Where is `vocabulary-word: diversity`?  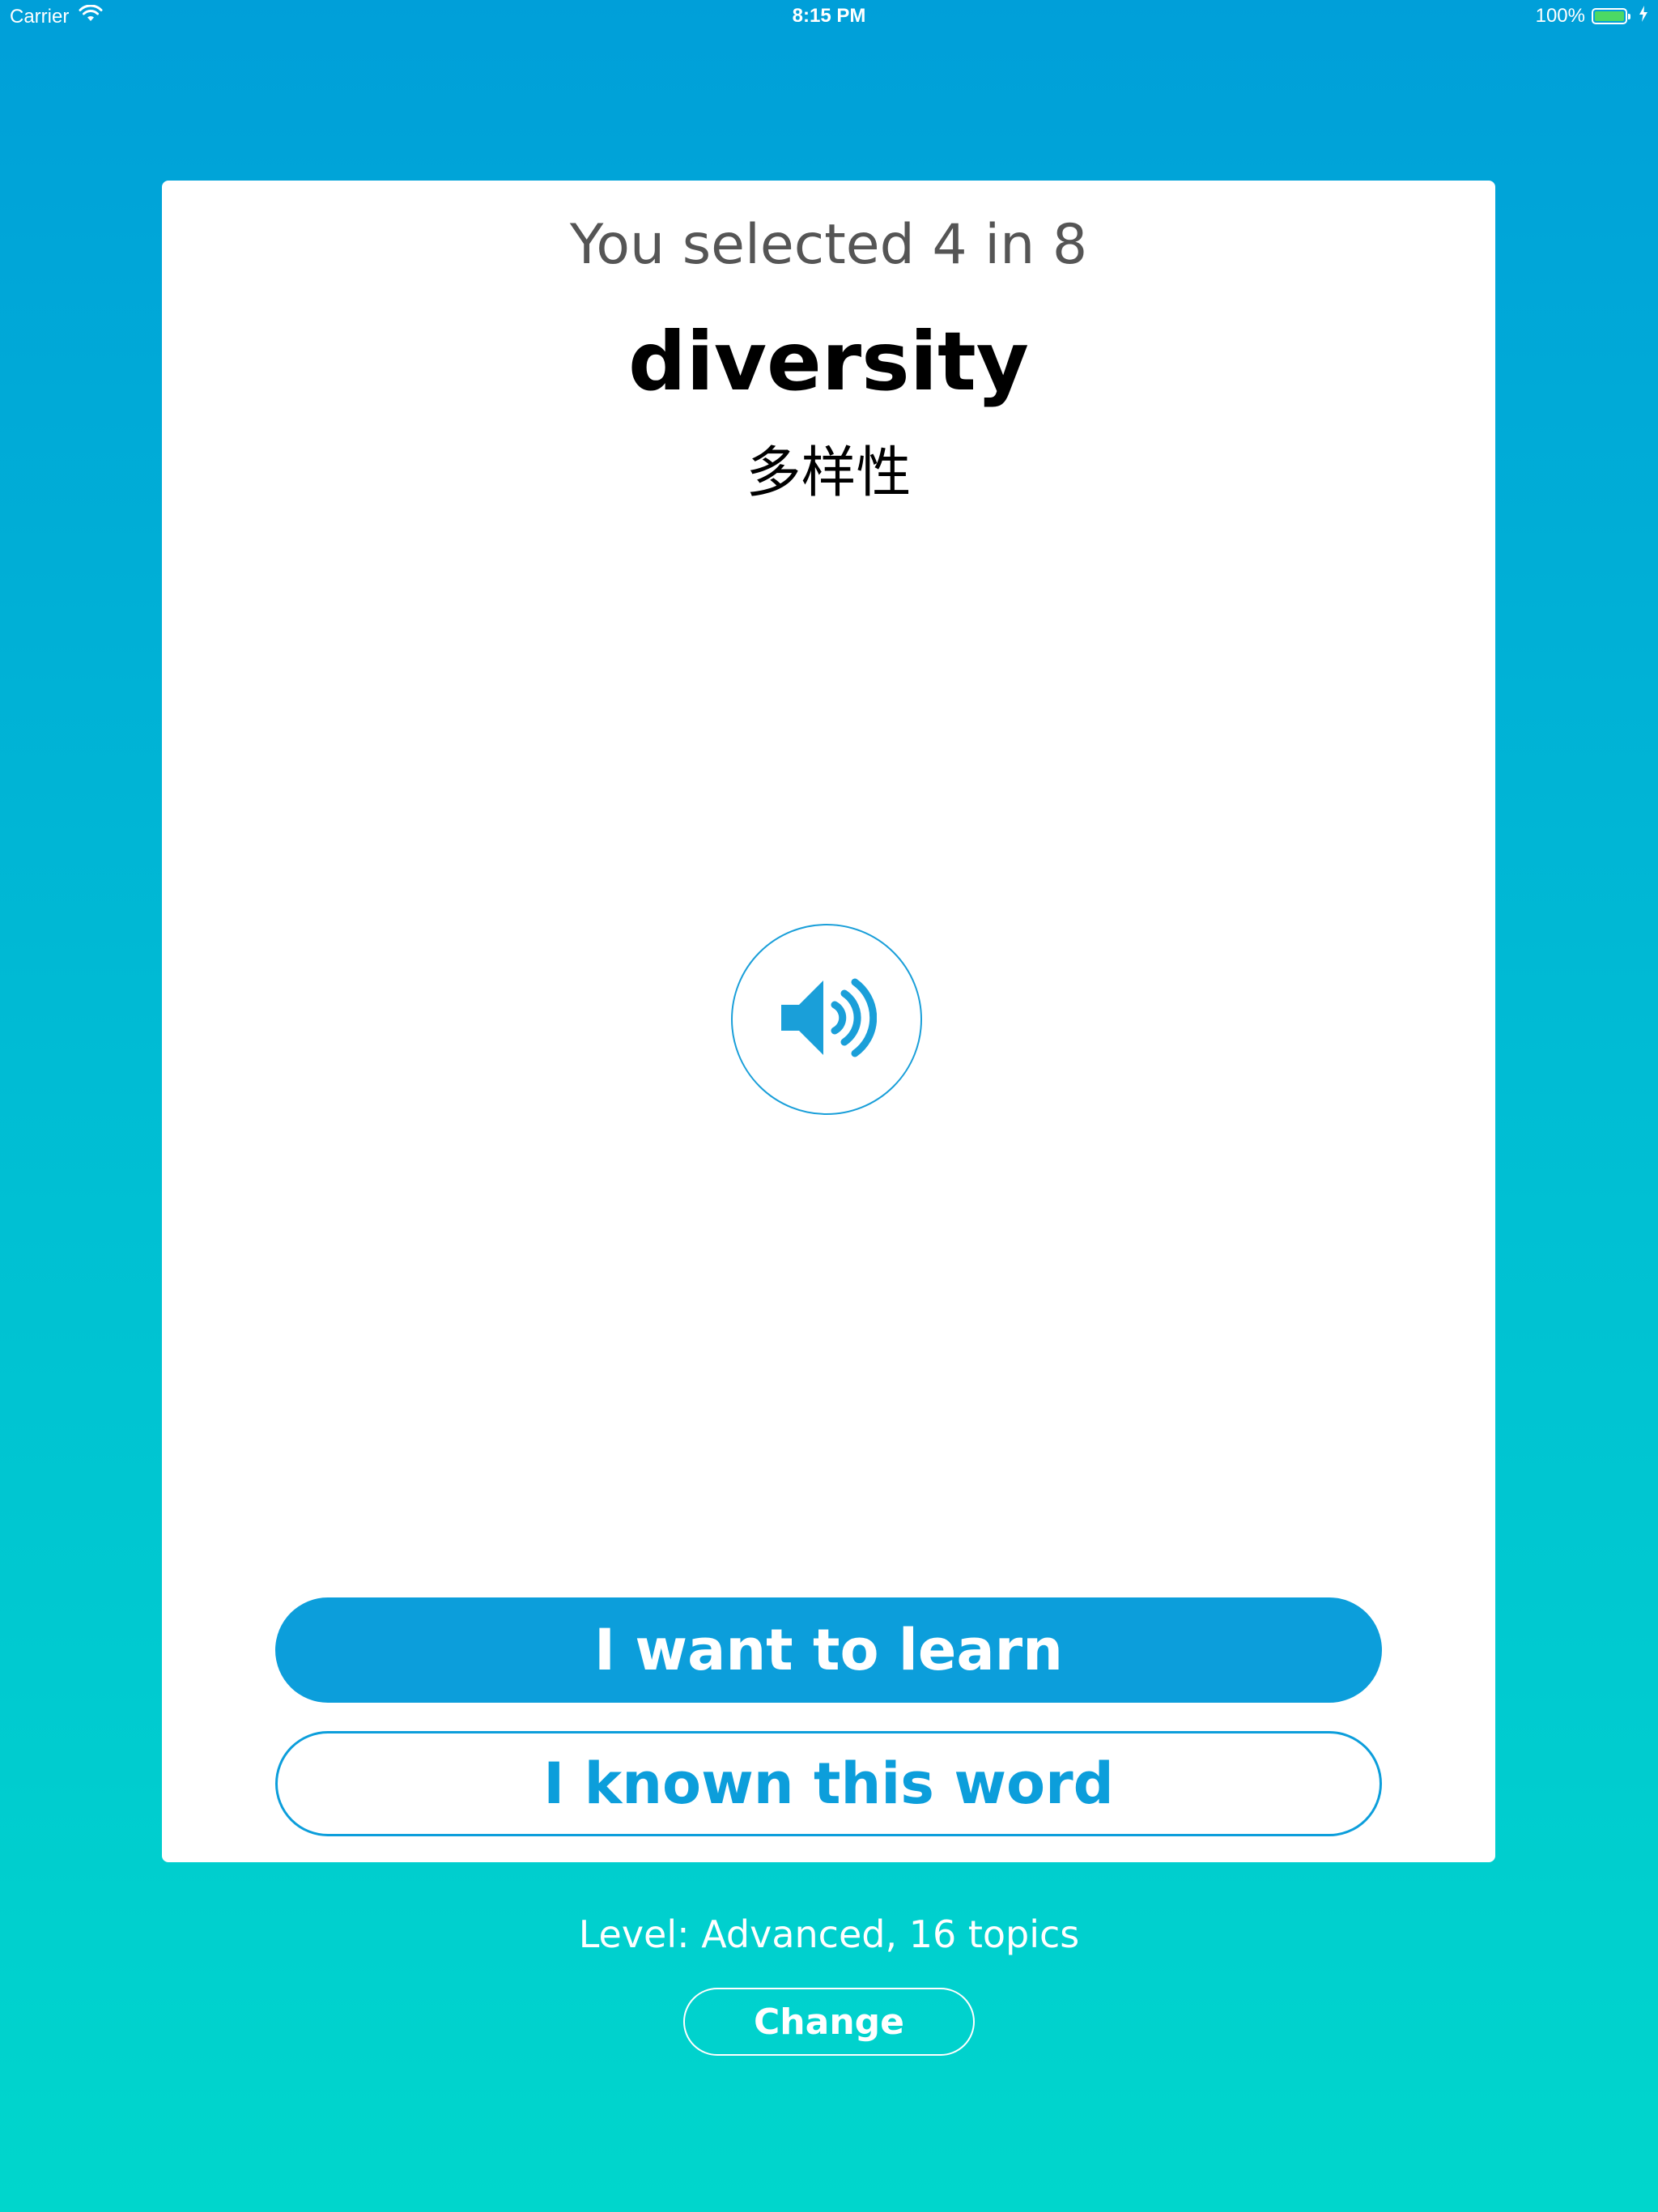 vocabulary-word: diversity is located at coordinates (828, 362).